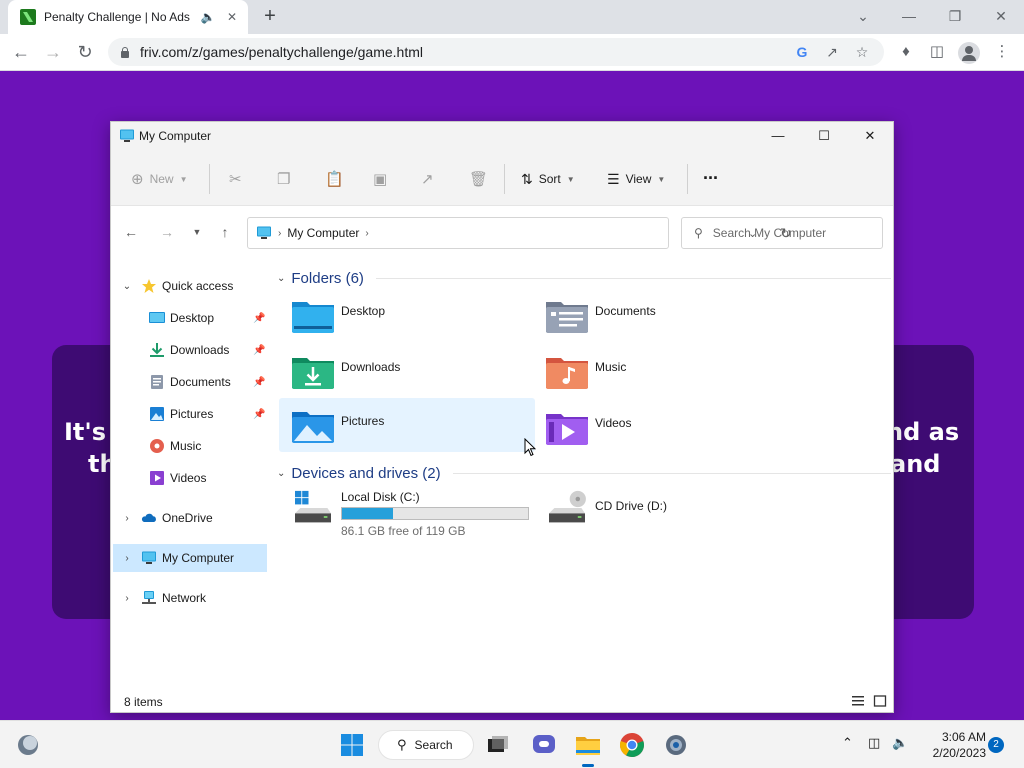 The width and height of the screenshot is (1024, 768). What do you see at coordinates (125, 52) in the screenshot?
I see `lock-icon` at bounding box center [125, 52].